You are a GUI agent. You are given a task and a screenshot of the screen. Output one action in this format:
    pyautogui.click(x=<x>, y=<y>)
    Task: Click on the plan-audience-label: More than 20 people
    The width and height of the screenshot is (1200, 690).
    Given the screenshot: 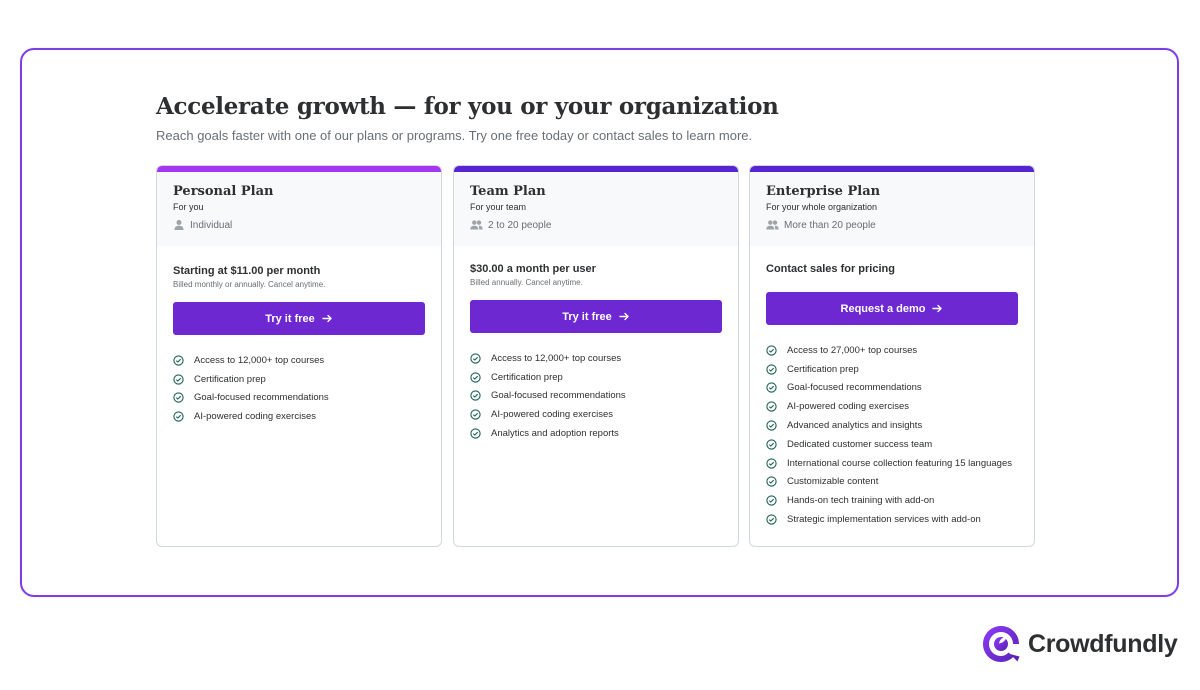 What is the action you would take?
    pyautogui.click(x=830, y=225)
    